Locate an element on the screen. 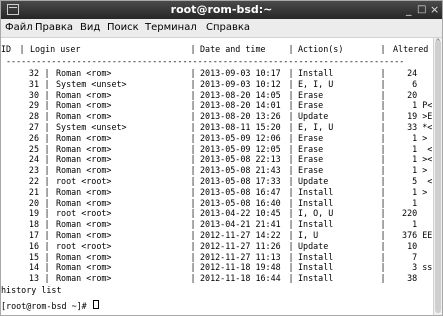  row-altered: 19 >E is located at coordinates (415, 116).